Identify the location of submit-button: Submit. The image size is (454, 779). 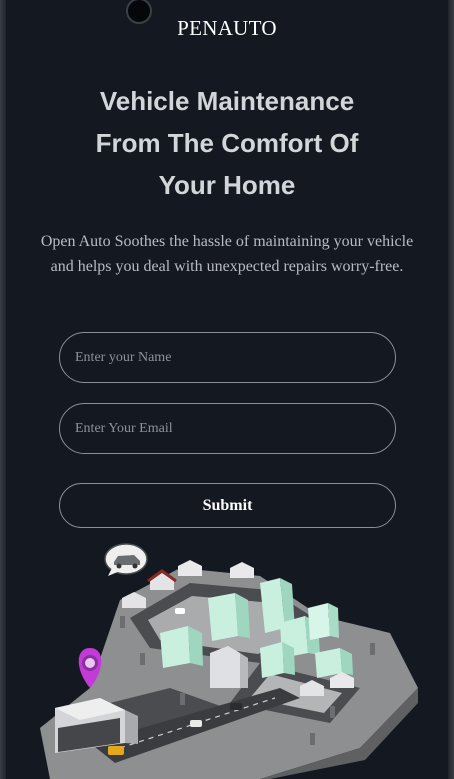
(227, 505).